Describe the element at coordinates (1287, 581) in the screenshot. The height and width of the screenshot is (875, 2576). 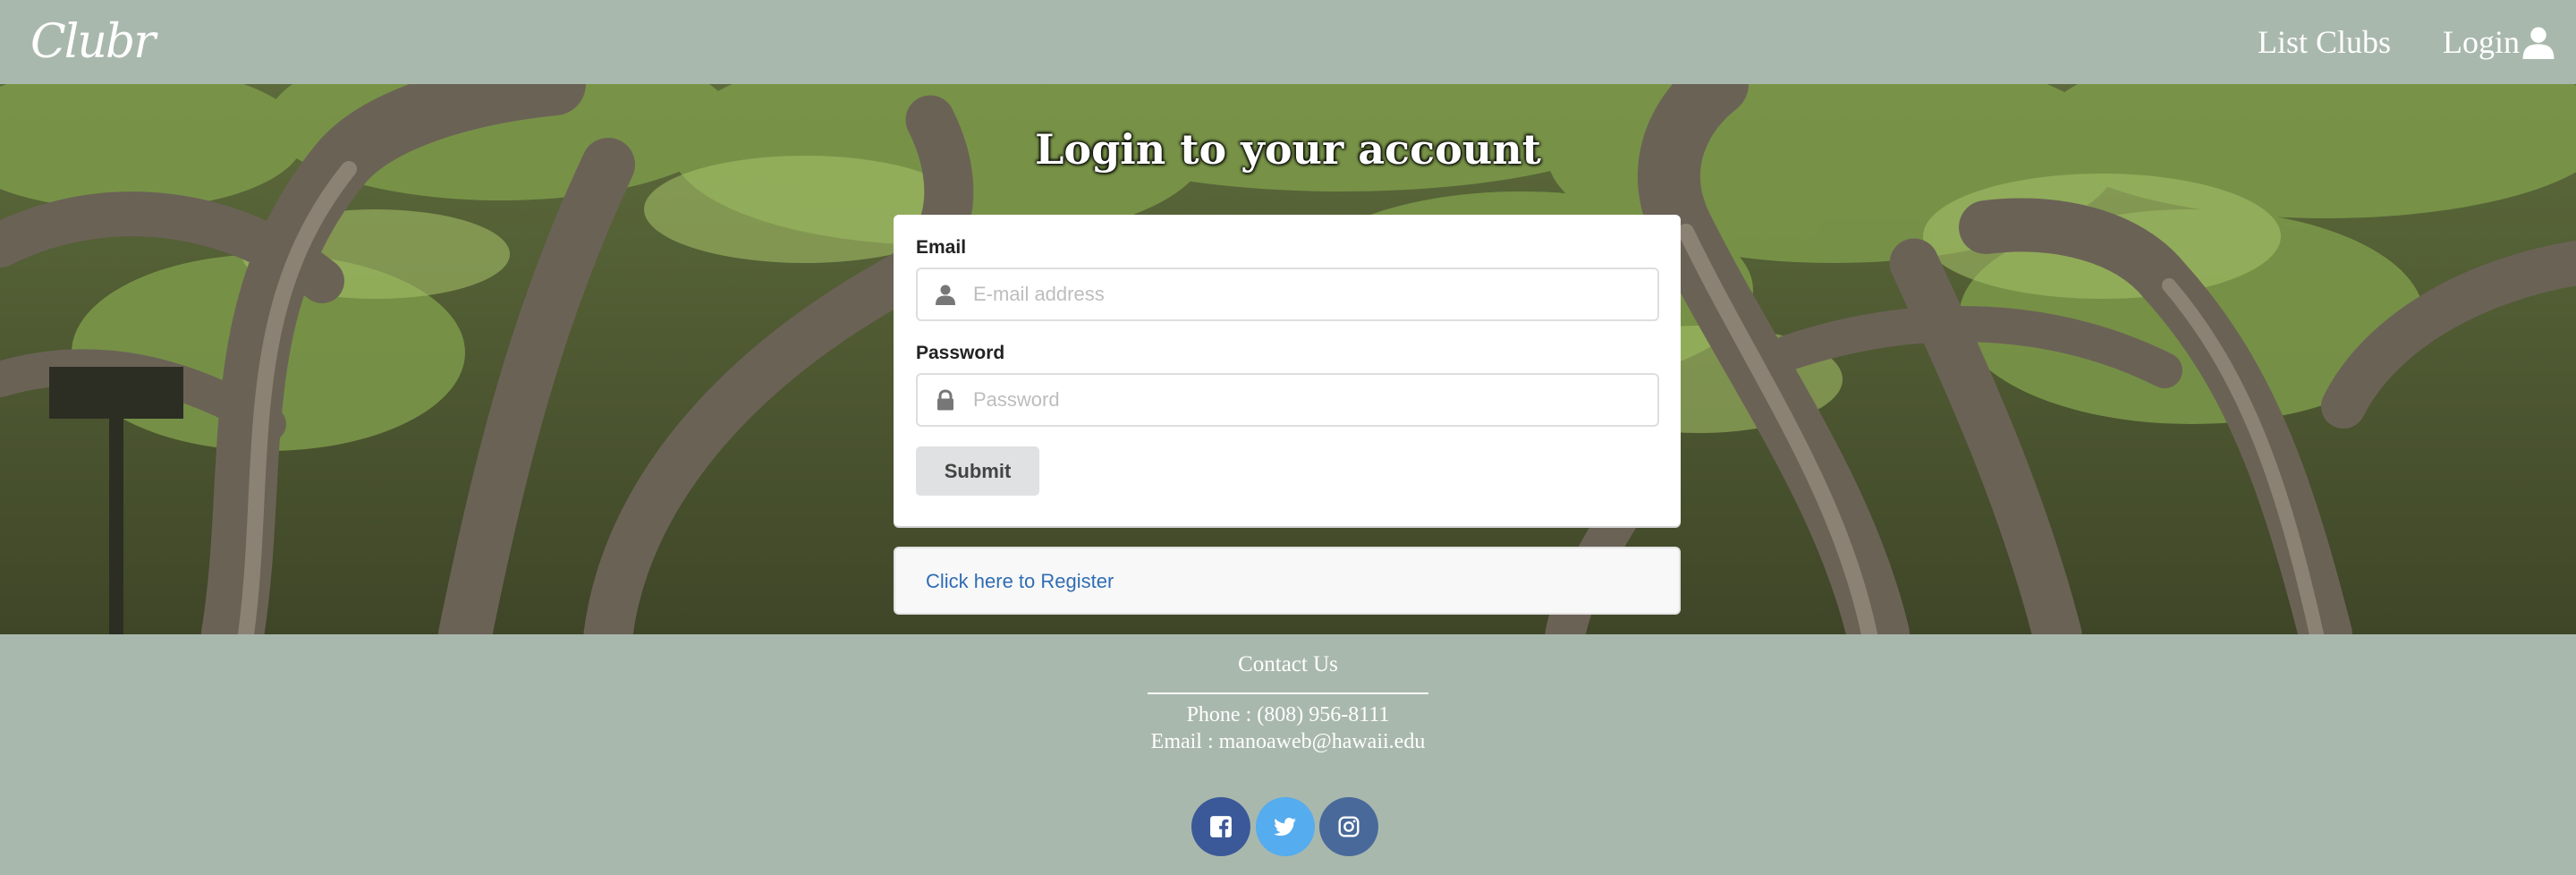
I see `register-message: Click here to Register` at that location.